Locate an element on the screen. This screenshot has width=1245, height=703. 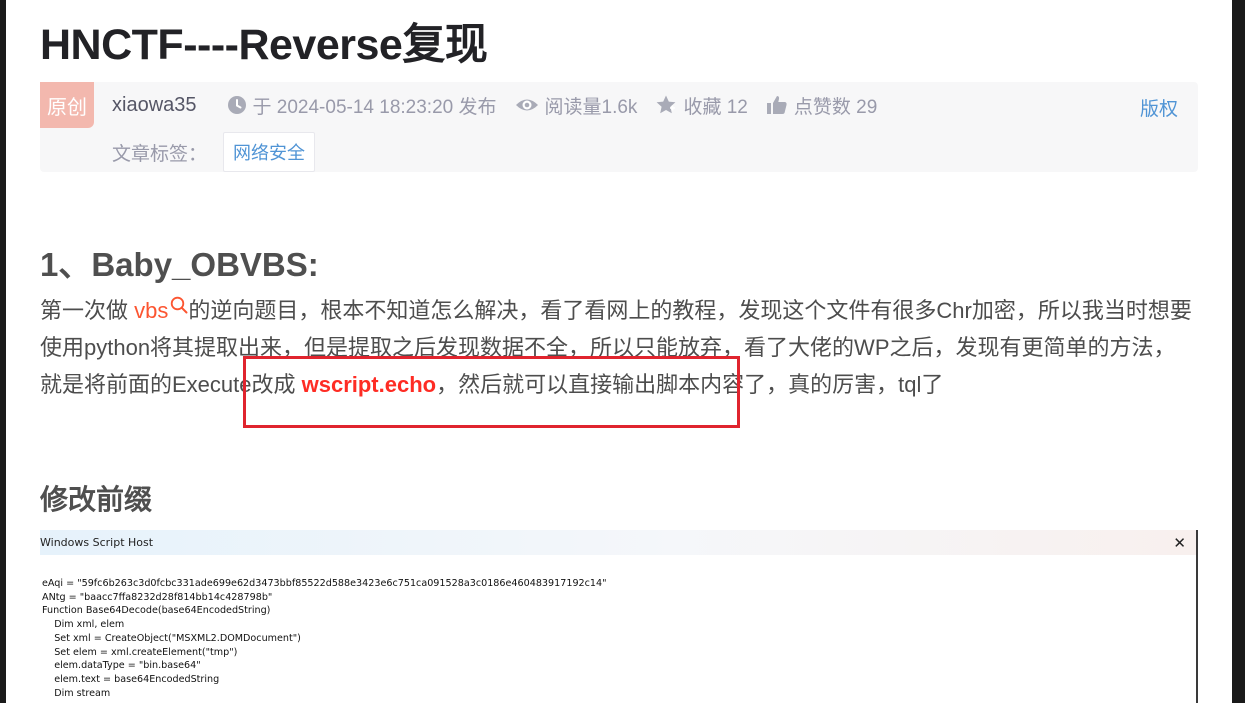
code-line: elem.text = base64EncodedString is located at coordinates (131, 679).